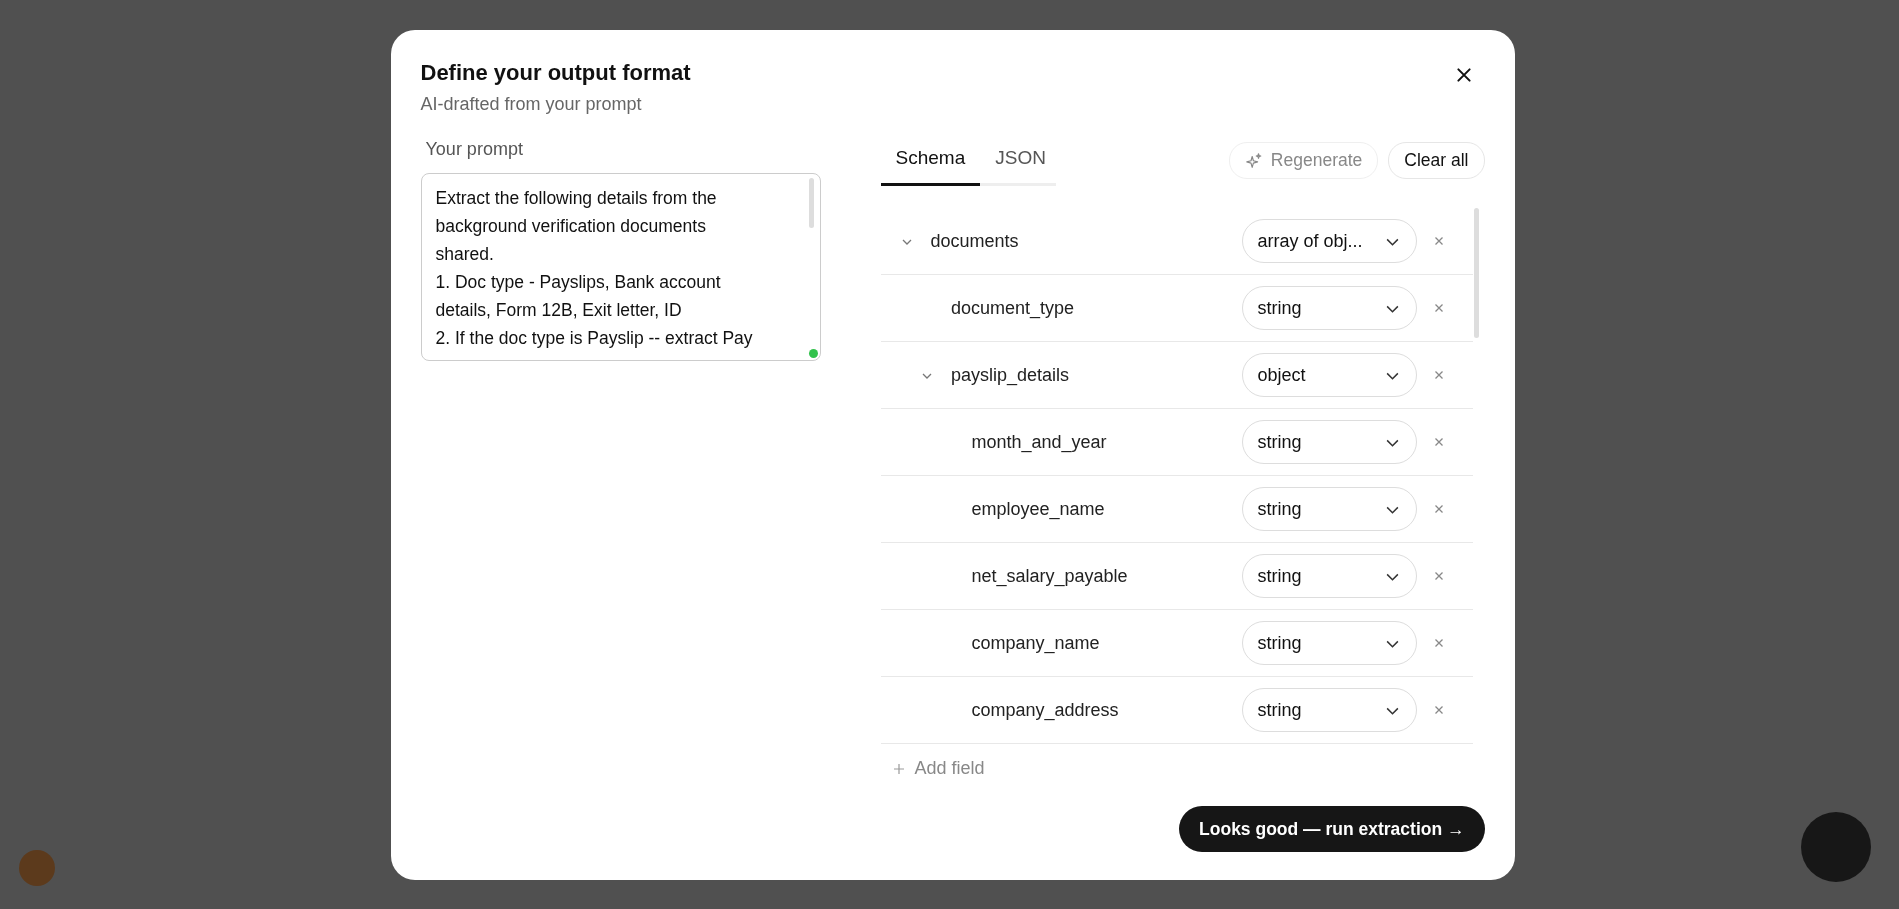  Describe the element at coordinates (1013, 307) in the screenshot. I see `field-name: document_type` at that location.